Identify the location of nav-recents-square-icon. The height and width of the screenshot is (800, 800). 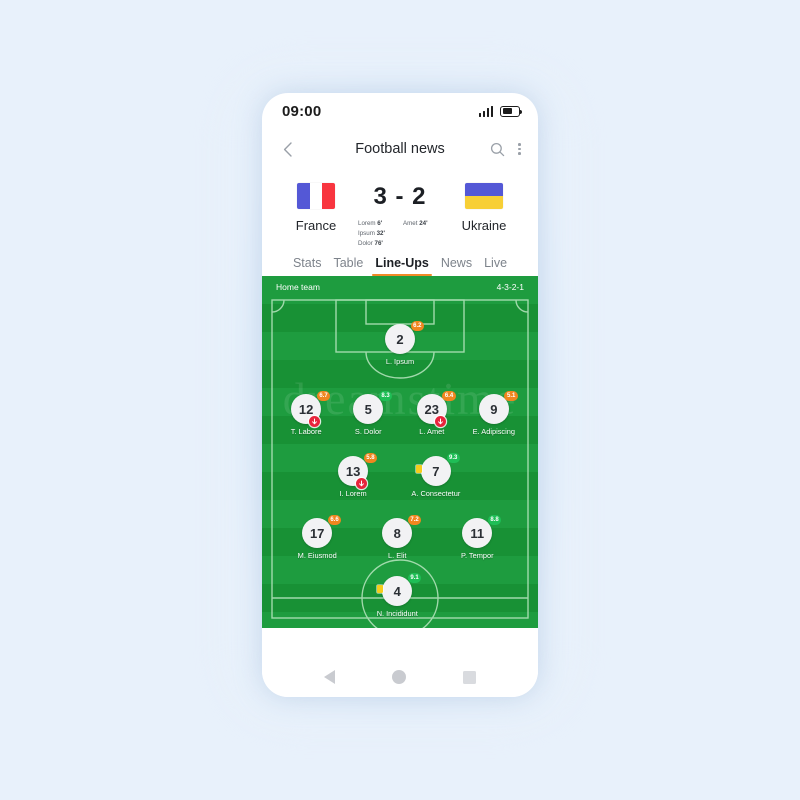
(469, 677).